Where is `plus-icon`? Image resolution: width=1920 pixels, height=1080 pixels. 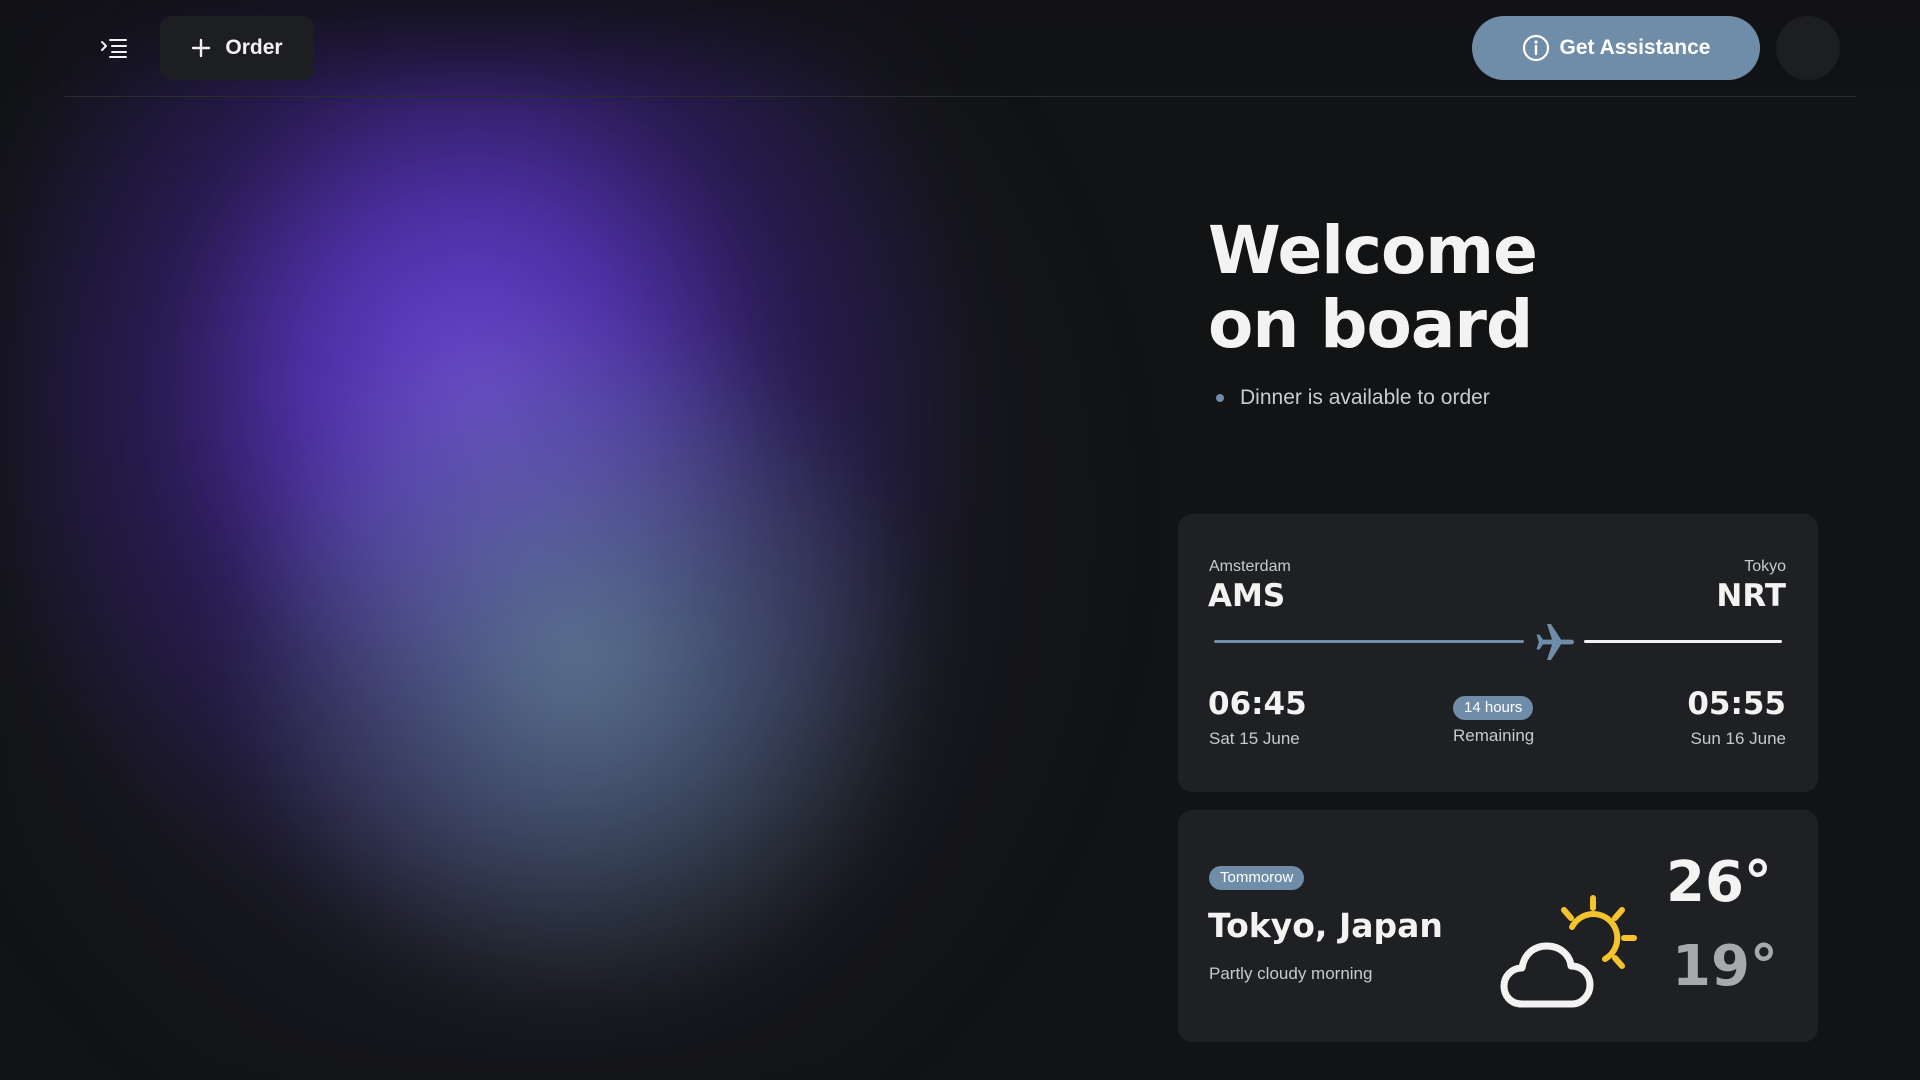 plus-icon is located at coordinates (201, 48).